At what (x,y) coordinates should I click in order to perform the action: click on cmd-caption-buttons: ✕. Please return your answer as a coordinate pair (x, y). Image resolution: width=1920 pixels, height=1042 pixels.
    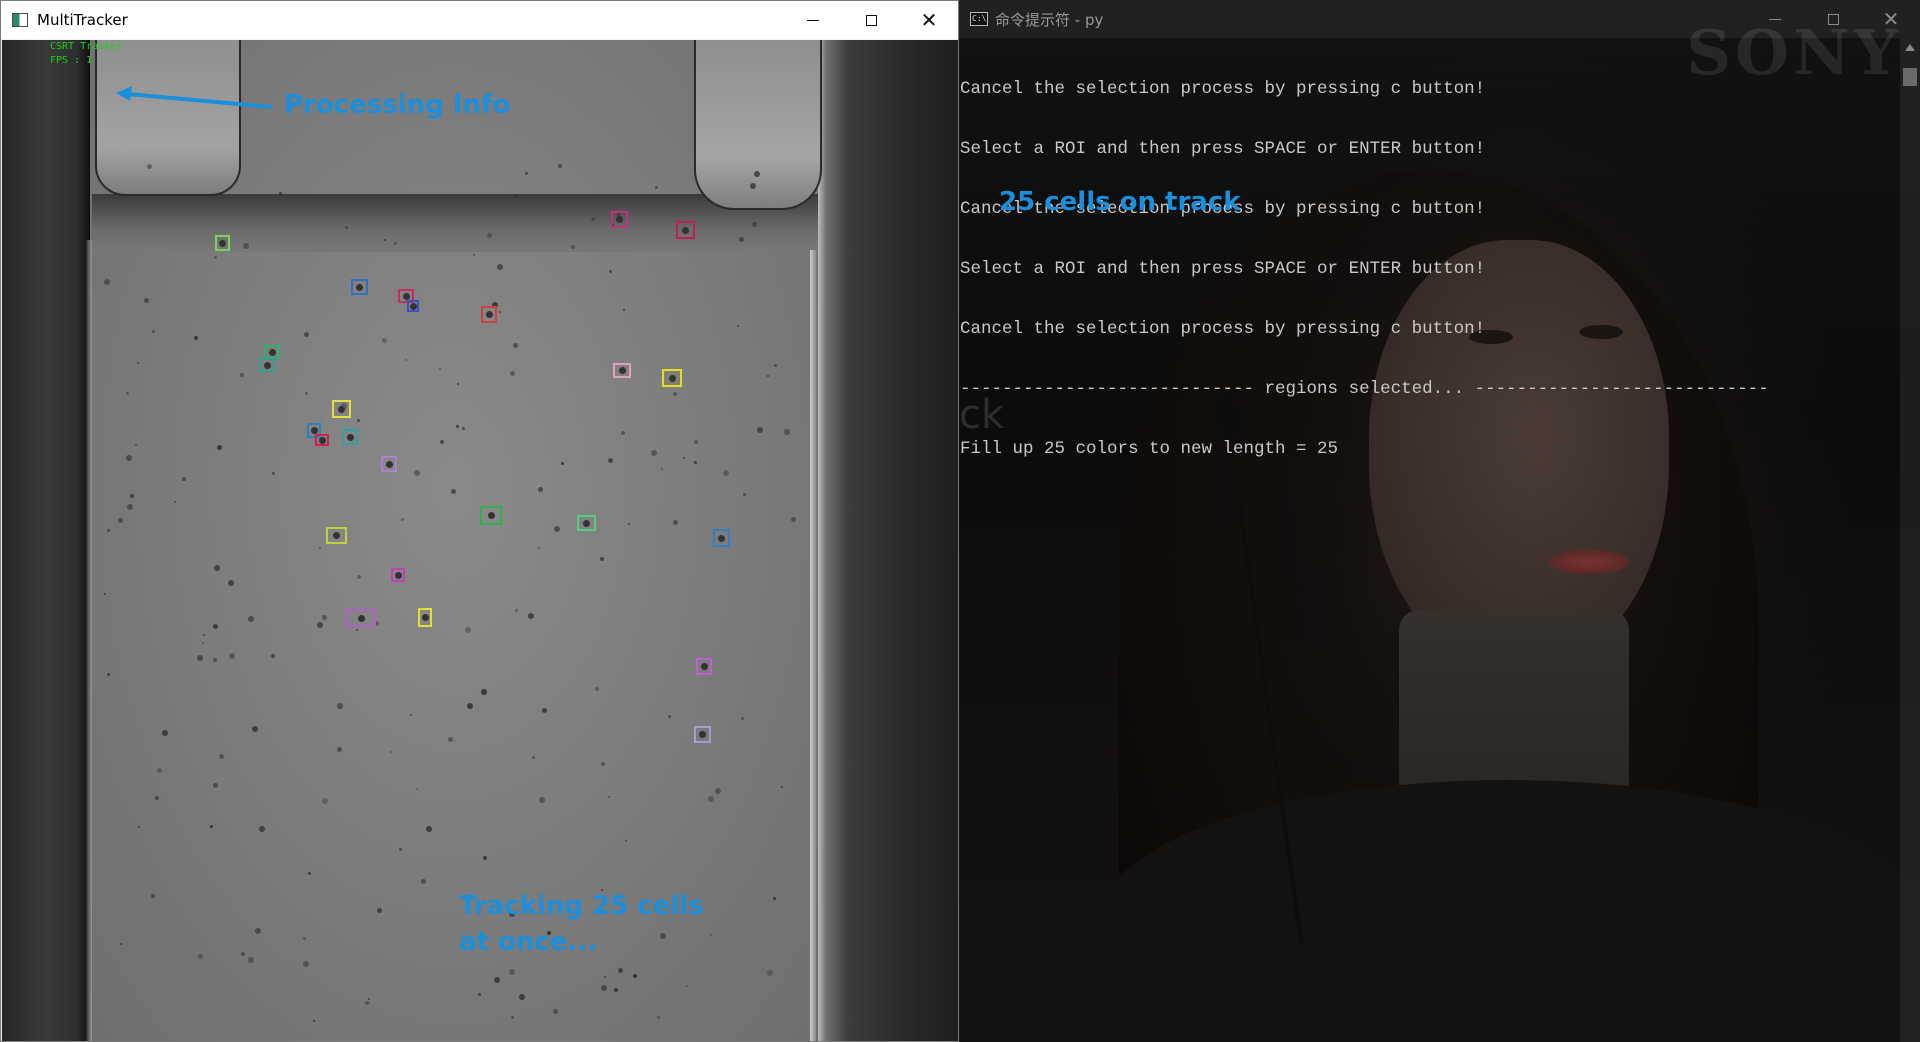
    Looking at the image, I should click on (1833, 19).